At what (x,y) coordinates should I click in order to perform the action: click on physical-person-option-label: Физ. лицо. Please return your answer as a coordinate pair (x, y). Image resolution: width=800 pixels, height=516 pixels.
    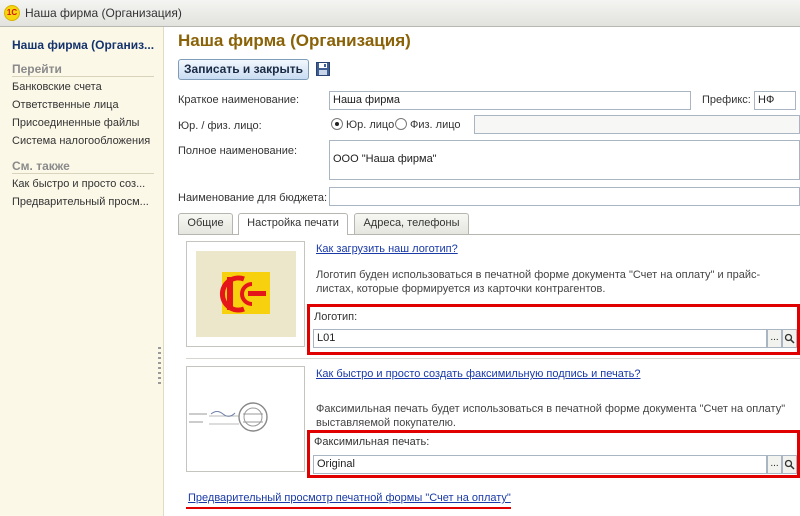
    Looking at the image, I should click on (435, 125).